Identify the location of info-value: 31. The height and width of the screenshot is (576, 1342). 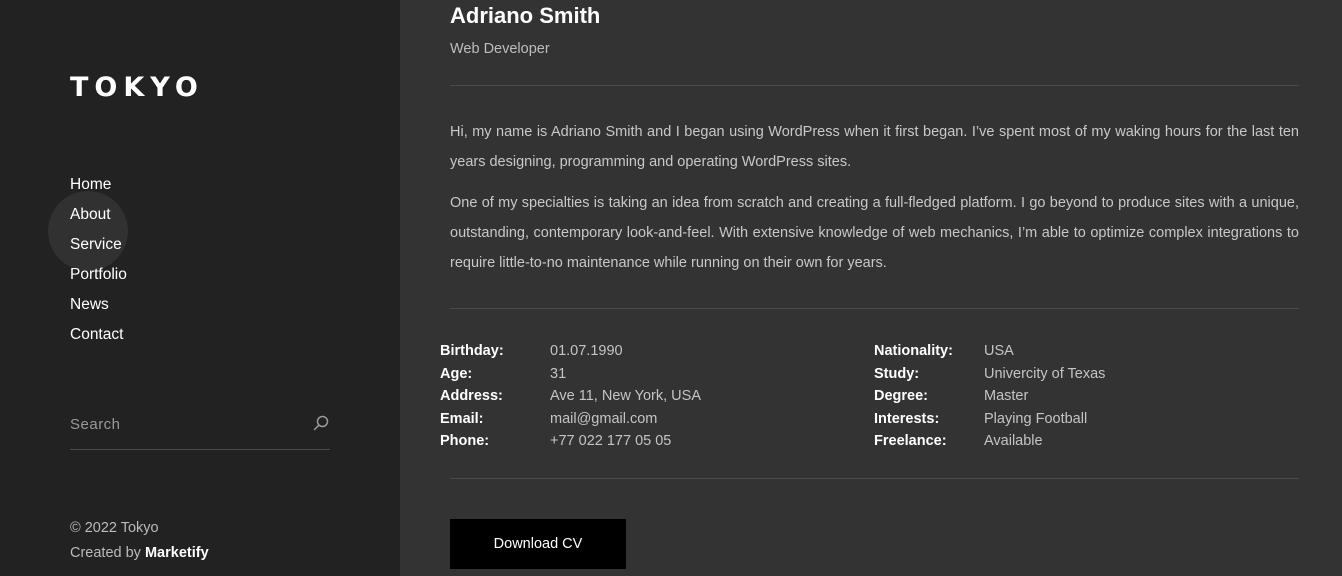
(558, 373).